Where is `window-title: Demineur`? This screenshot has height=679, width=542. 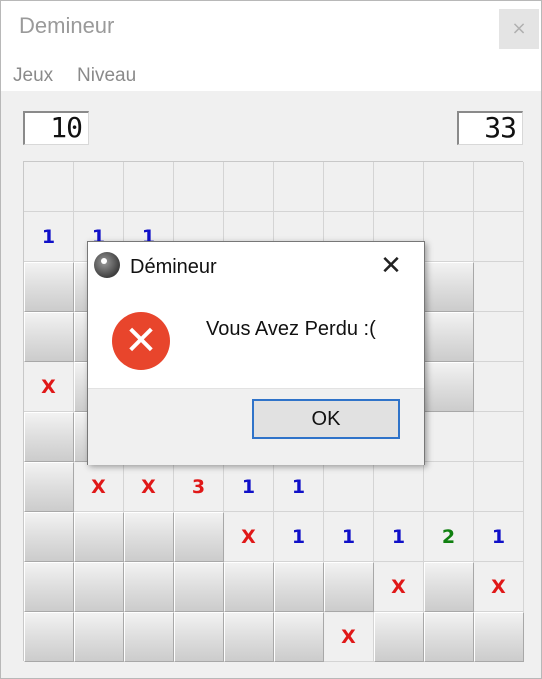 window-title: Demineur is located at coordinates (67, 25).